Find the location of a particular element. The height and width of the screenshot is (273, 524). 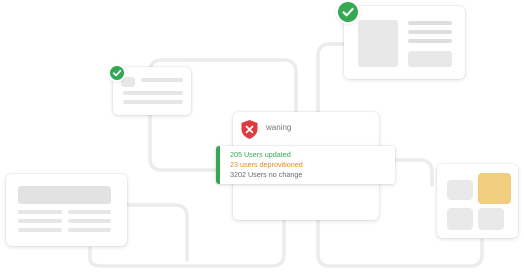

status-no-change: 3202 Users no change is located at coordinates (266, 174).